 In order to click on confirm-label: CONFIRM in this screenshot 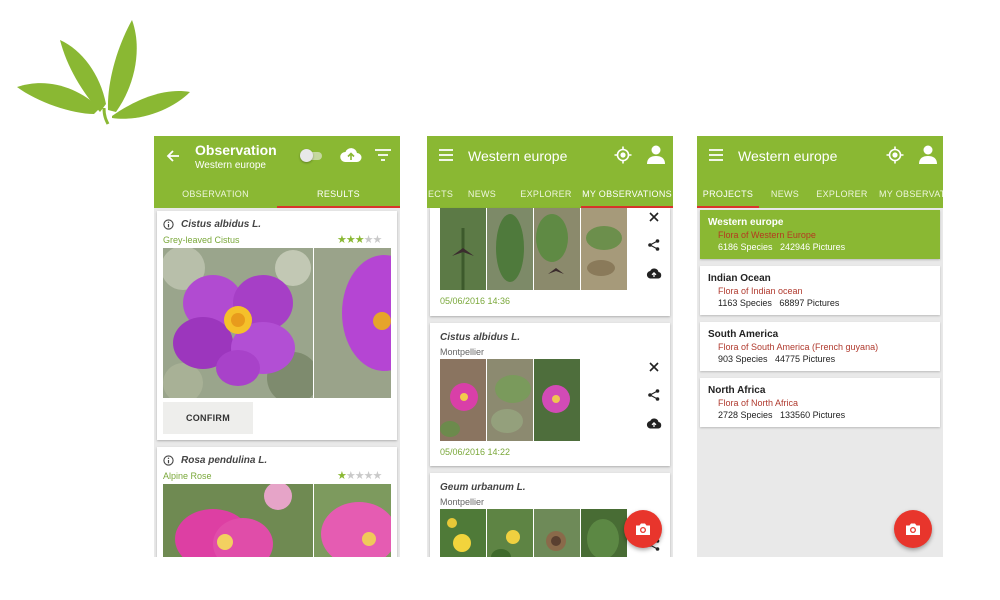, I will do `click(208, 418)`.